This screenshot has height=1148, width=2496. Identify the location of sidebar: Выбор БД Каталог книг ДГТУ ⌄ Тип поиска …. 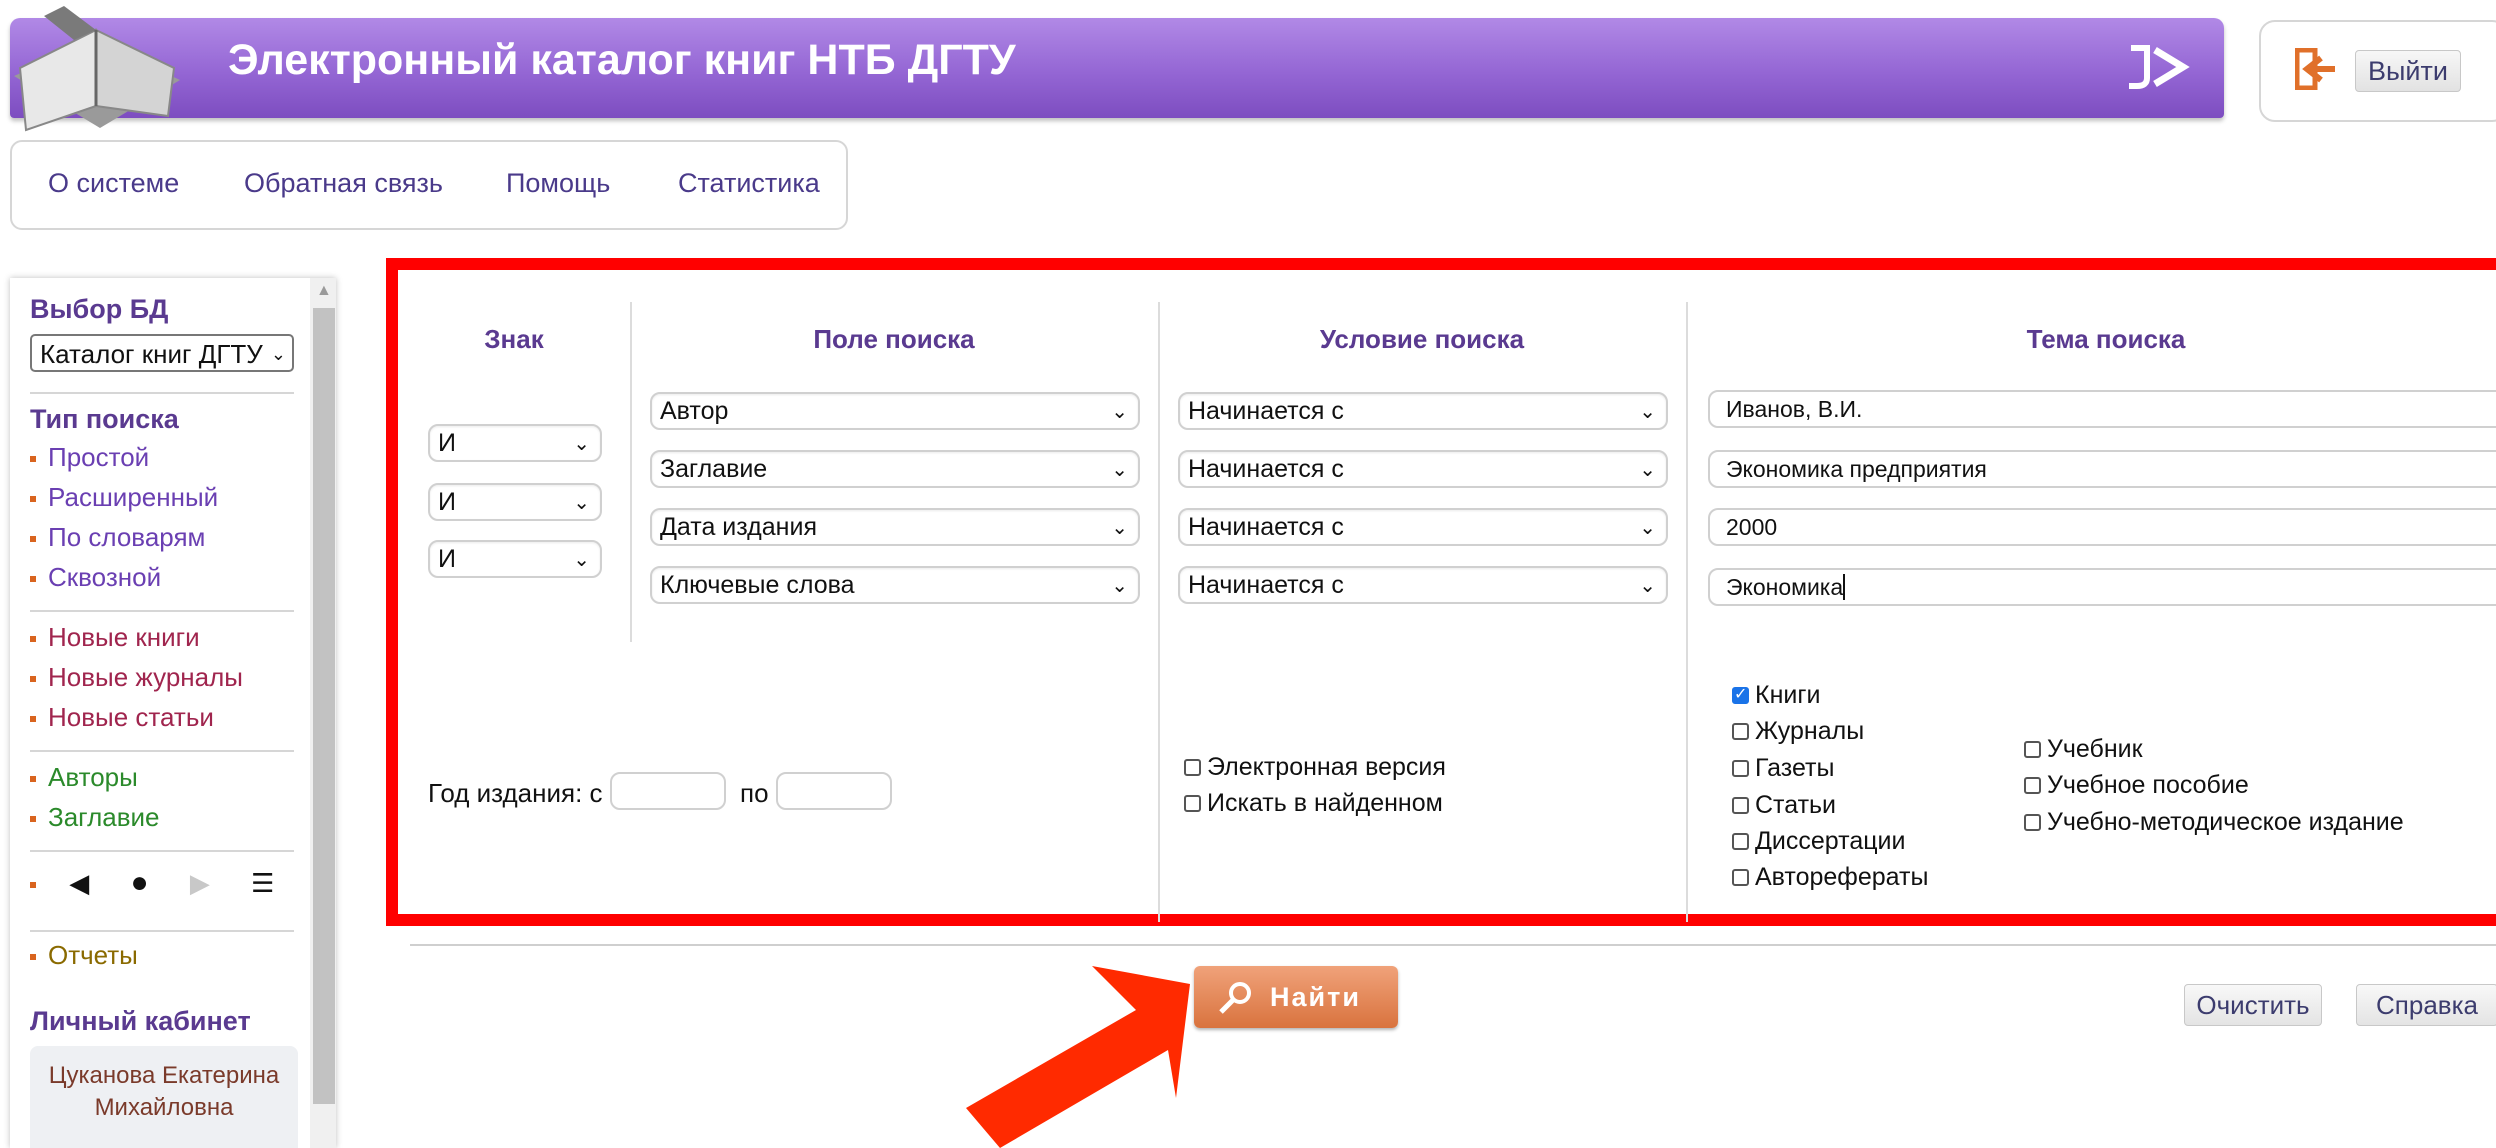
(173, 713).